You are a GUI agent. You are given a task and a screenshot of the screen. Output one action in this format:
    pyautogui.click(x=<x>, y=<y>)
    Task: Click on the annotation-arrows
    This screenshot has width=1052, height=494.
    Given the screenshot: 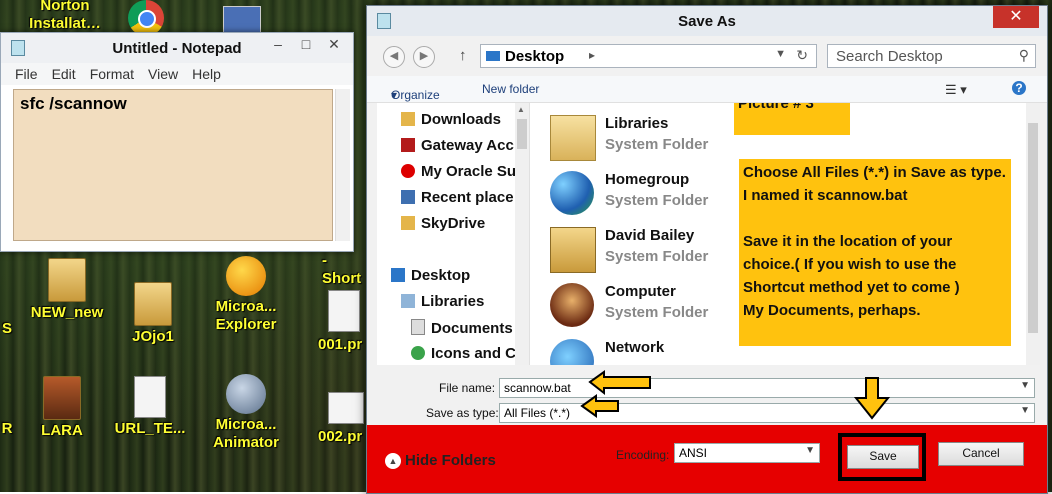 What is the action you would take?
    pyautogui.click(x=735, y=395)
    